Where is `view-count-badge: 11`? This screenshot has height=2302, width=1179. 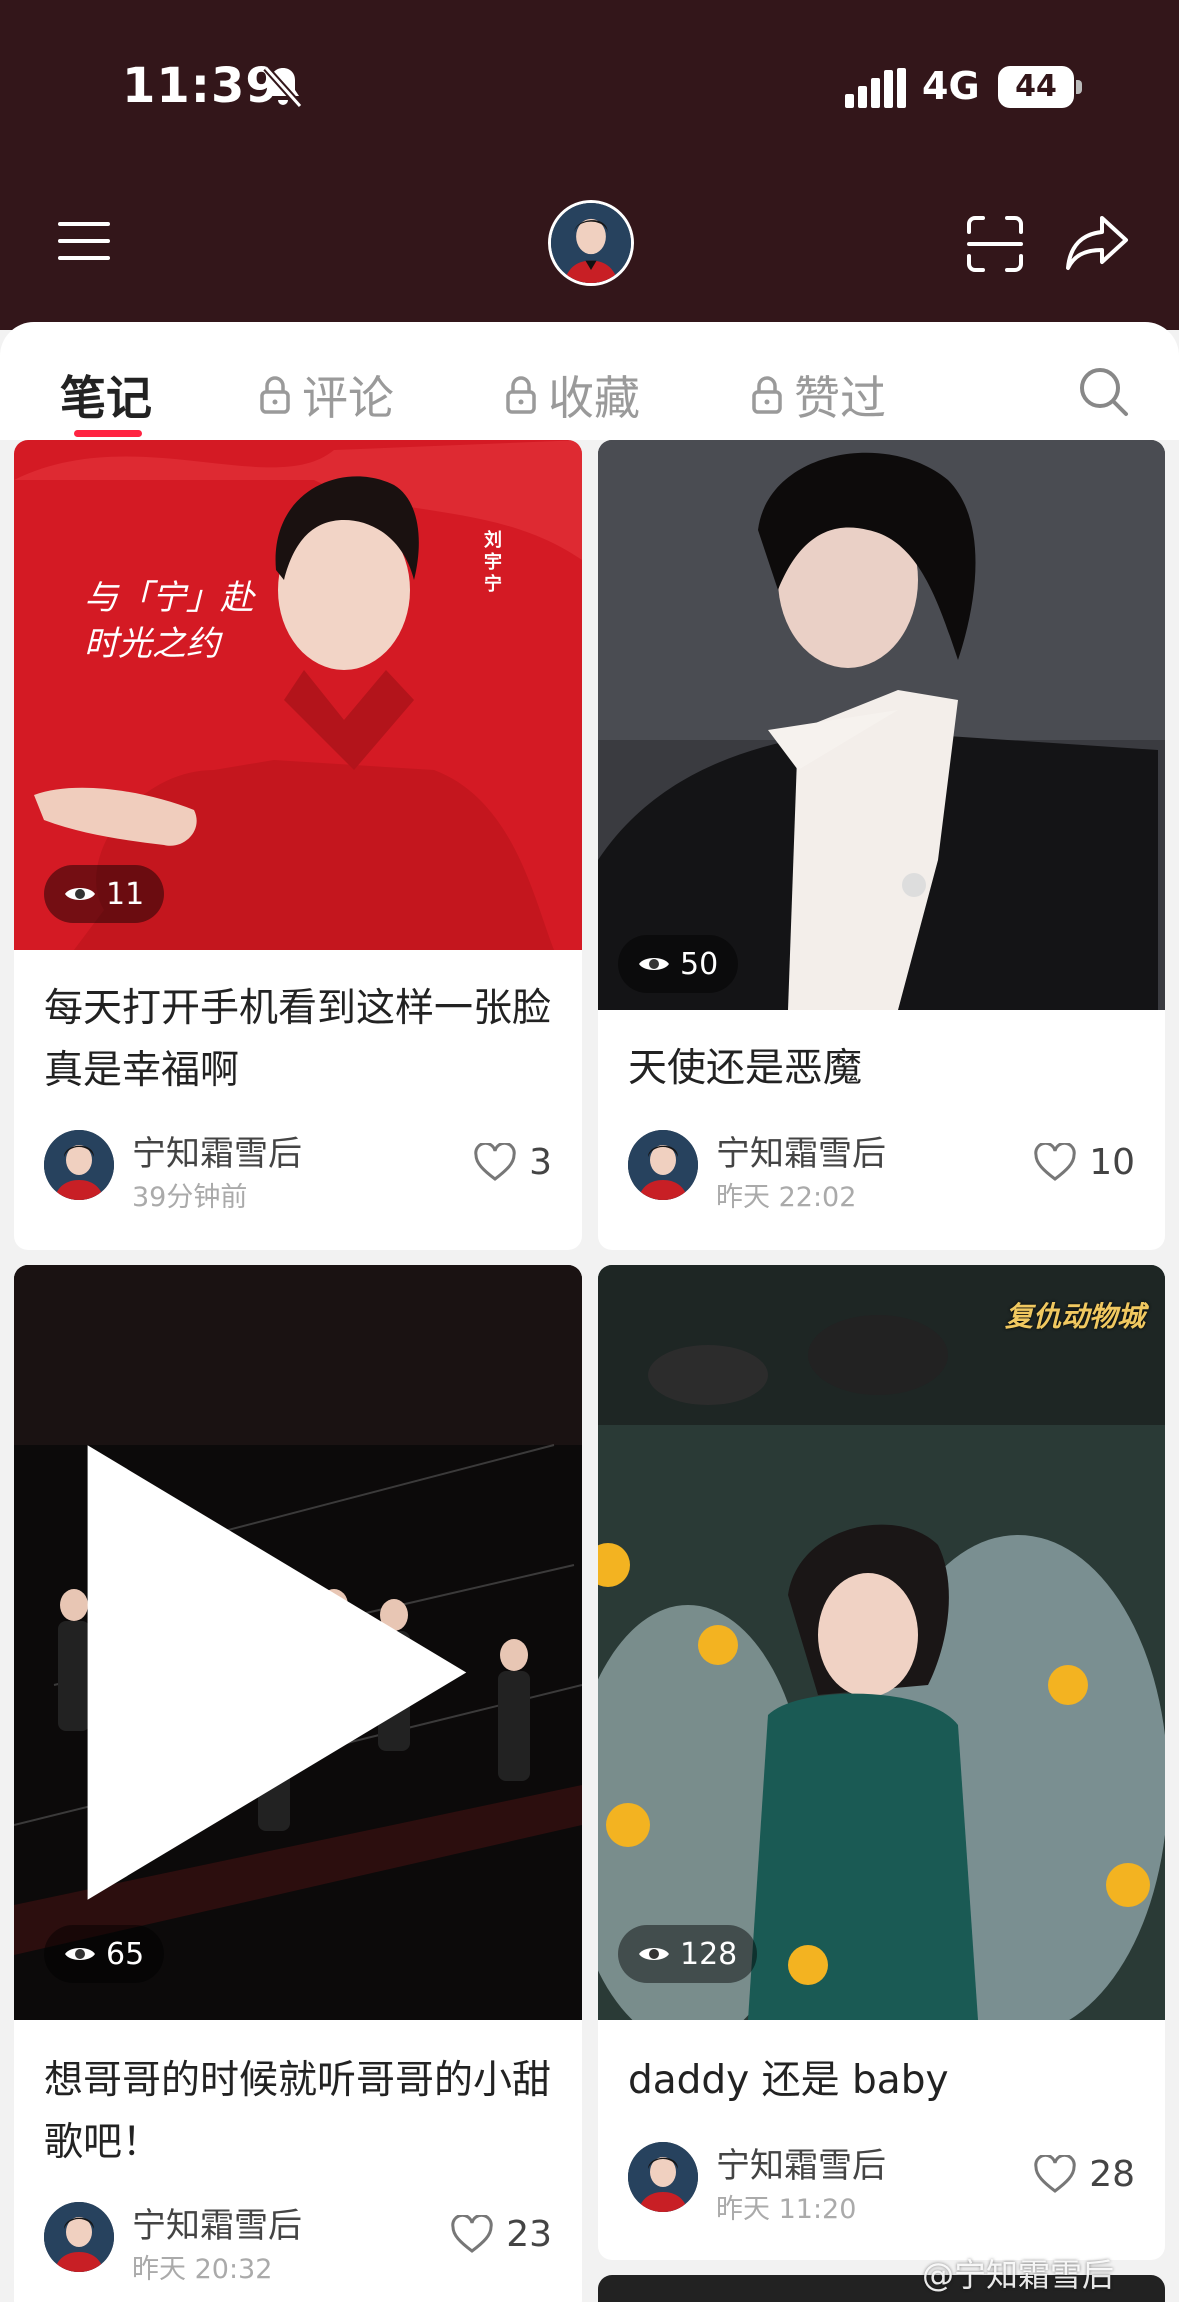 view-count-badge: 11 is located at coordinates (104, 894).